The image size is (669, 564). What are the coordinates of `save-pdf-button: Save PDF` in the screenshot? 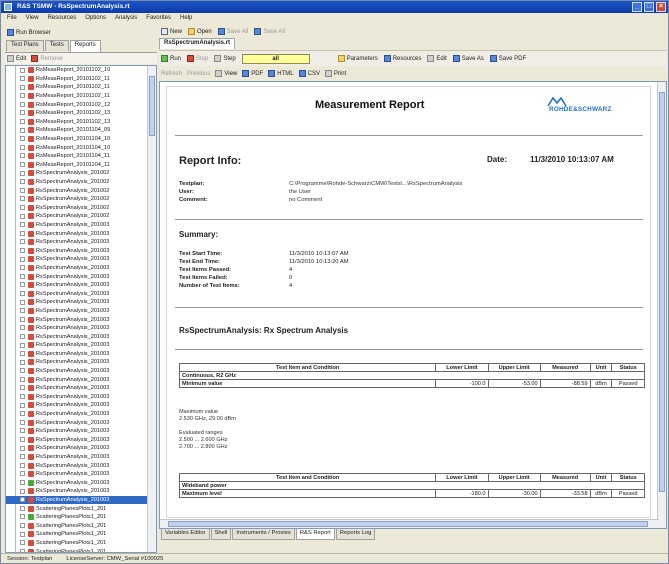 It's located at (507, 58).